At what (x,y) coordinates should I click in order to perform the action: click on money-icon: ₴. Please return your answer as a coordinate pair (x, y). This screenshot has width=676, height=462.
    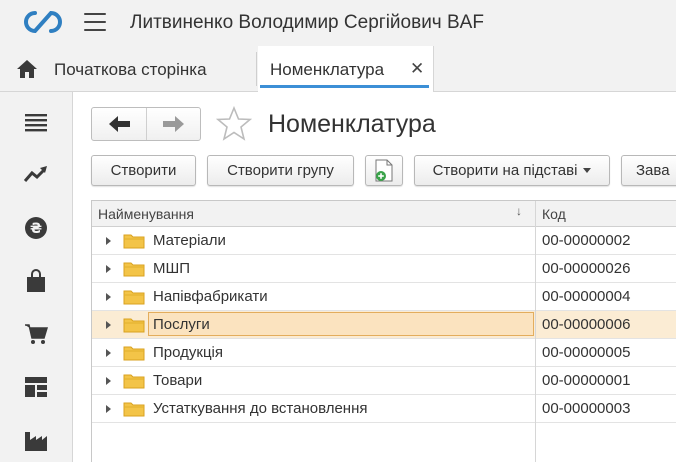
    Looking at the image, I should click on (36, 228).